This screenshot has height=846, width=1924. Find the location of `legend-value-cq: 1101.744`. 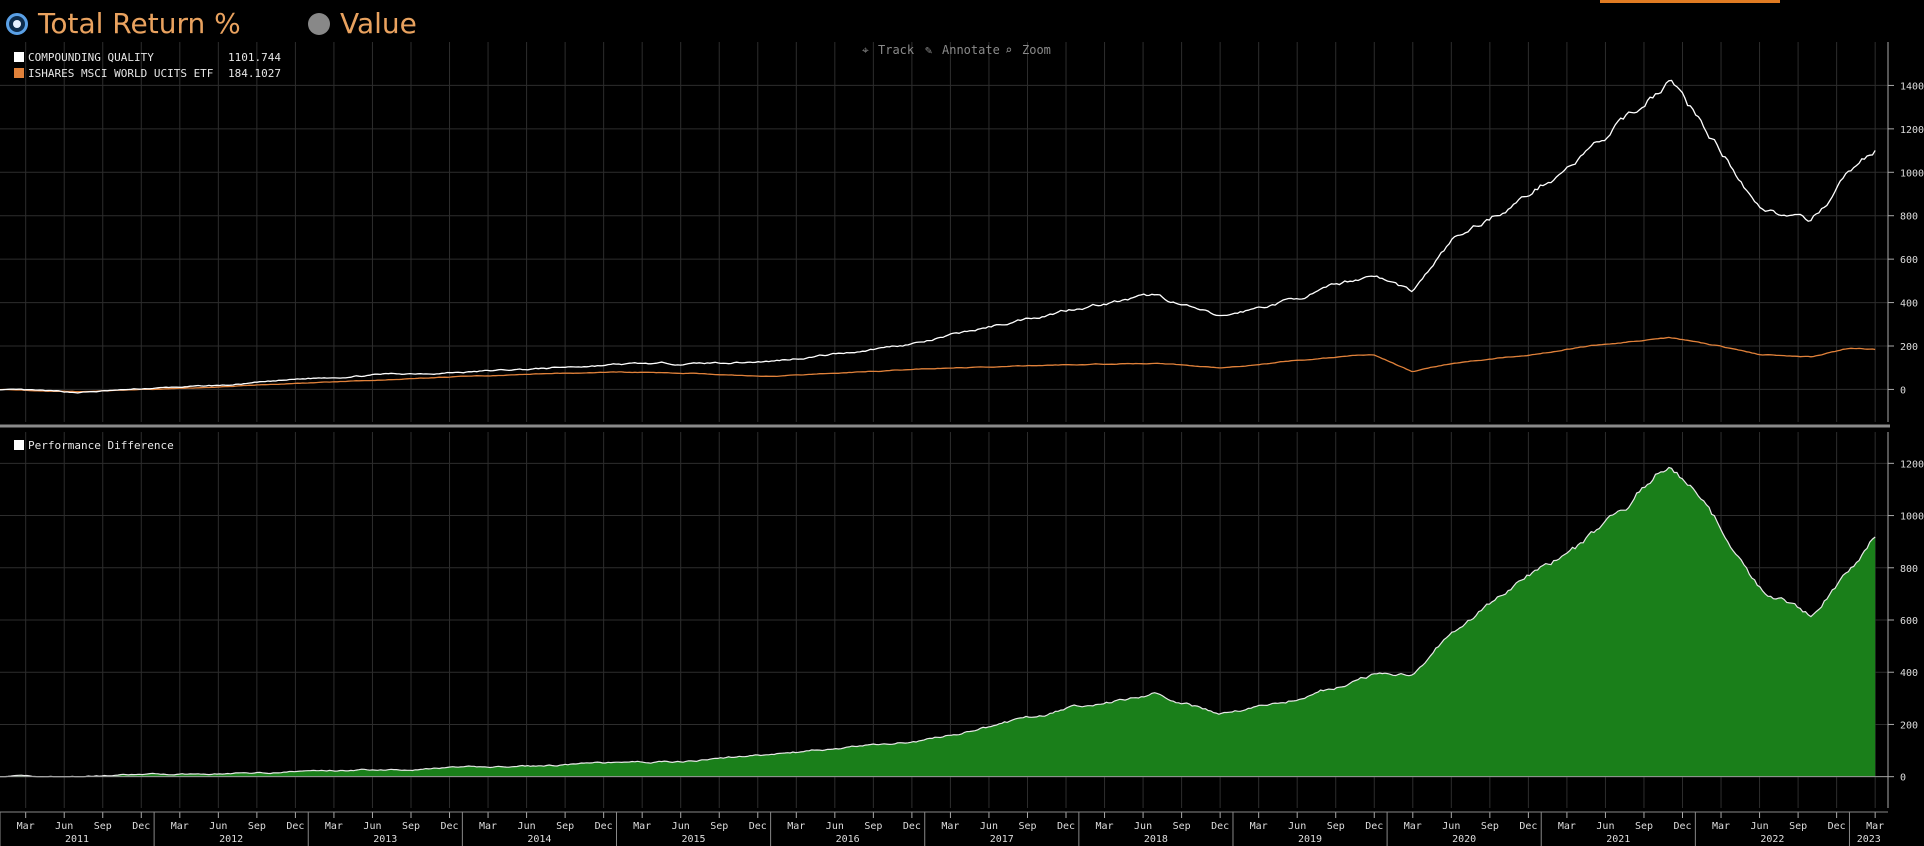

legend-value-cq: 1101.744 is located at coordinates (254, 57).